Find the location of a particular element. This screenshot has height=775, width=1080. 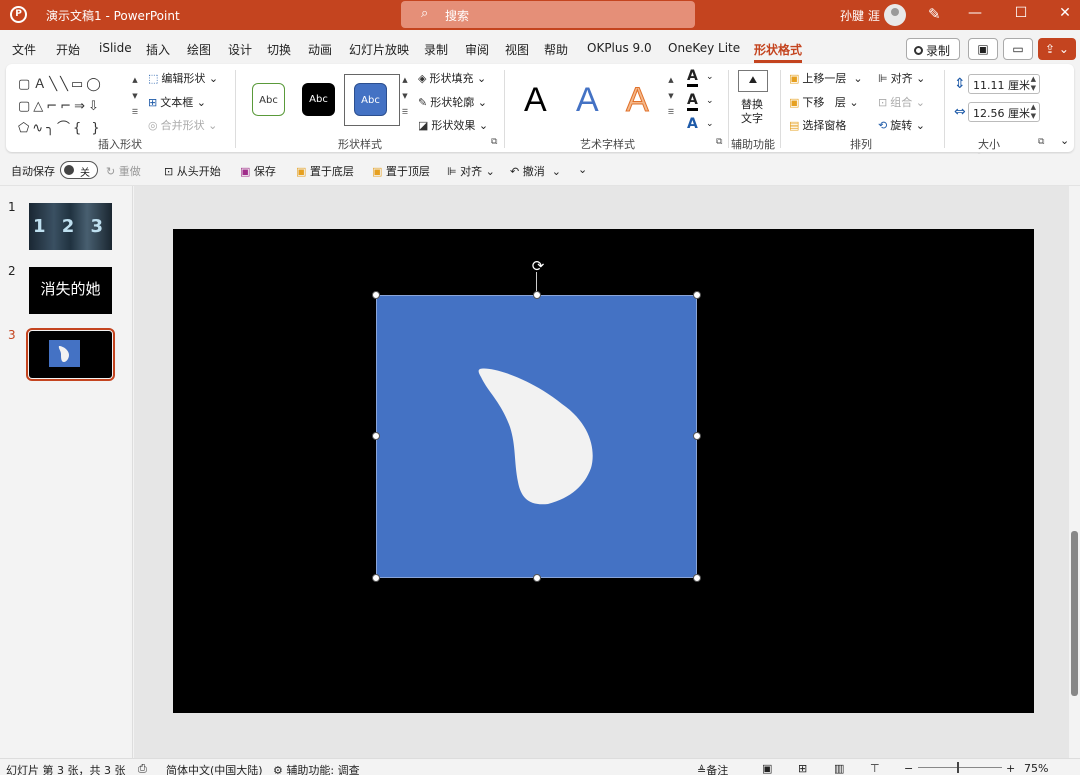

tab-help: 帮助 is located at coordinates (556, 49).